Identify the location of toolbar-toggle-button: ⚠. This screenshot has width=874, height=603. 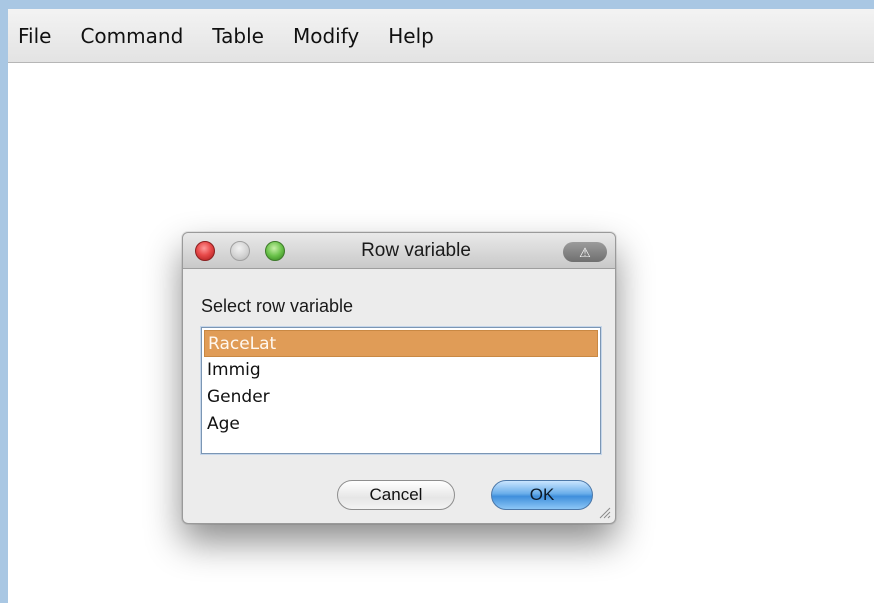
(585, 252).